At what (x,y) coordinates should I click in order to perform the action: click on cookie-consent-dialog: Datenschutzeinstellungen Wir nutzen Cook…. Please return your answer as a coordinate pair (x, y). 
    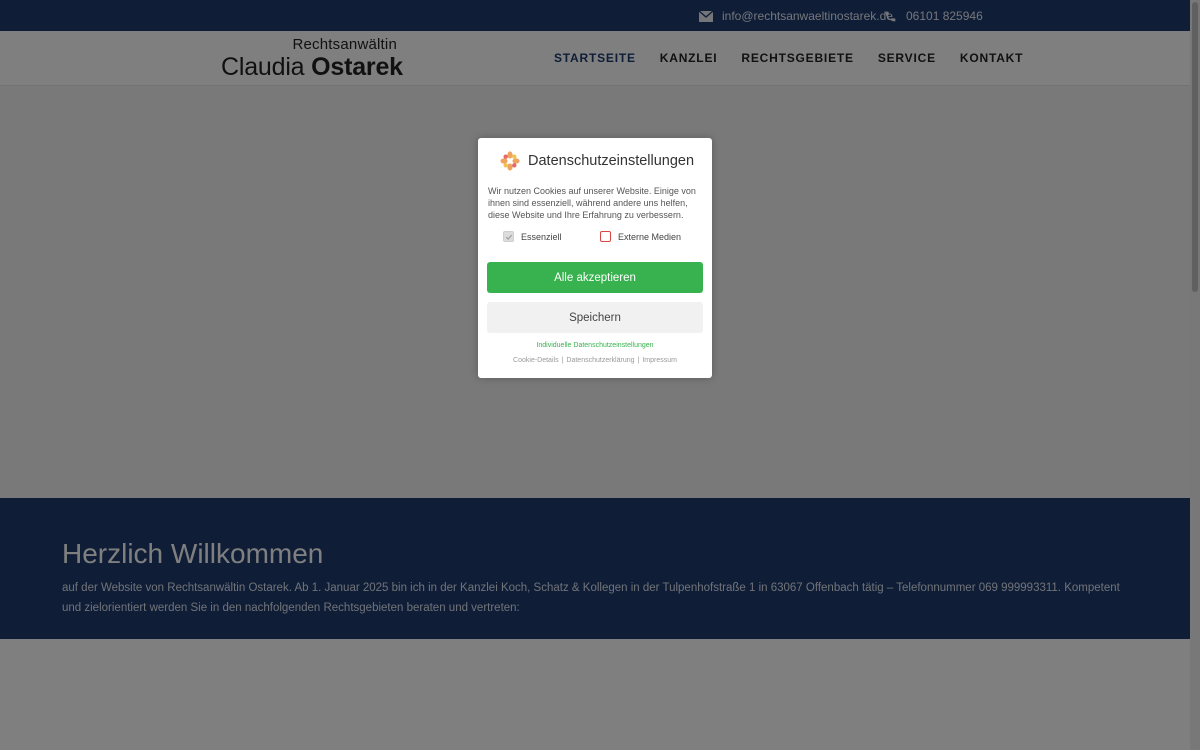
    Looking at the image, I should click on (595, 258).